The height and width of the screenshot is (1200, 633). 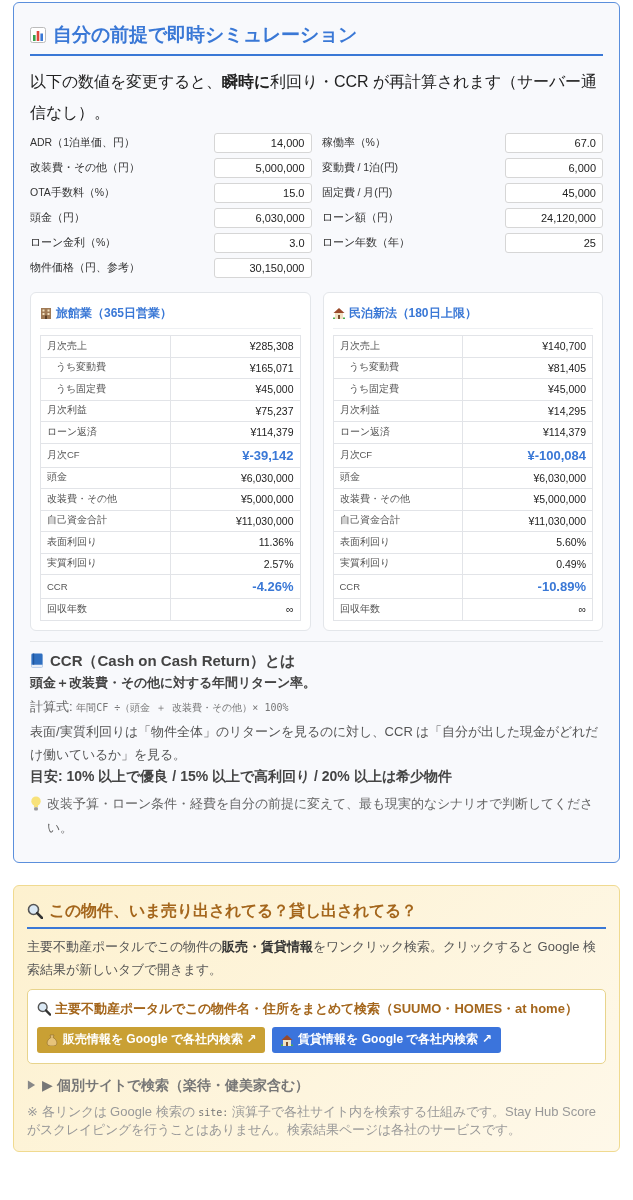 What do you see at coordinates (85, 168) in the screenshot?
I see `field-label: 改装費・その他（円）` at bounding box center [85, 168].